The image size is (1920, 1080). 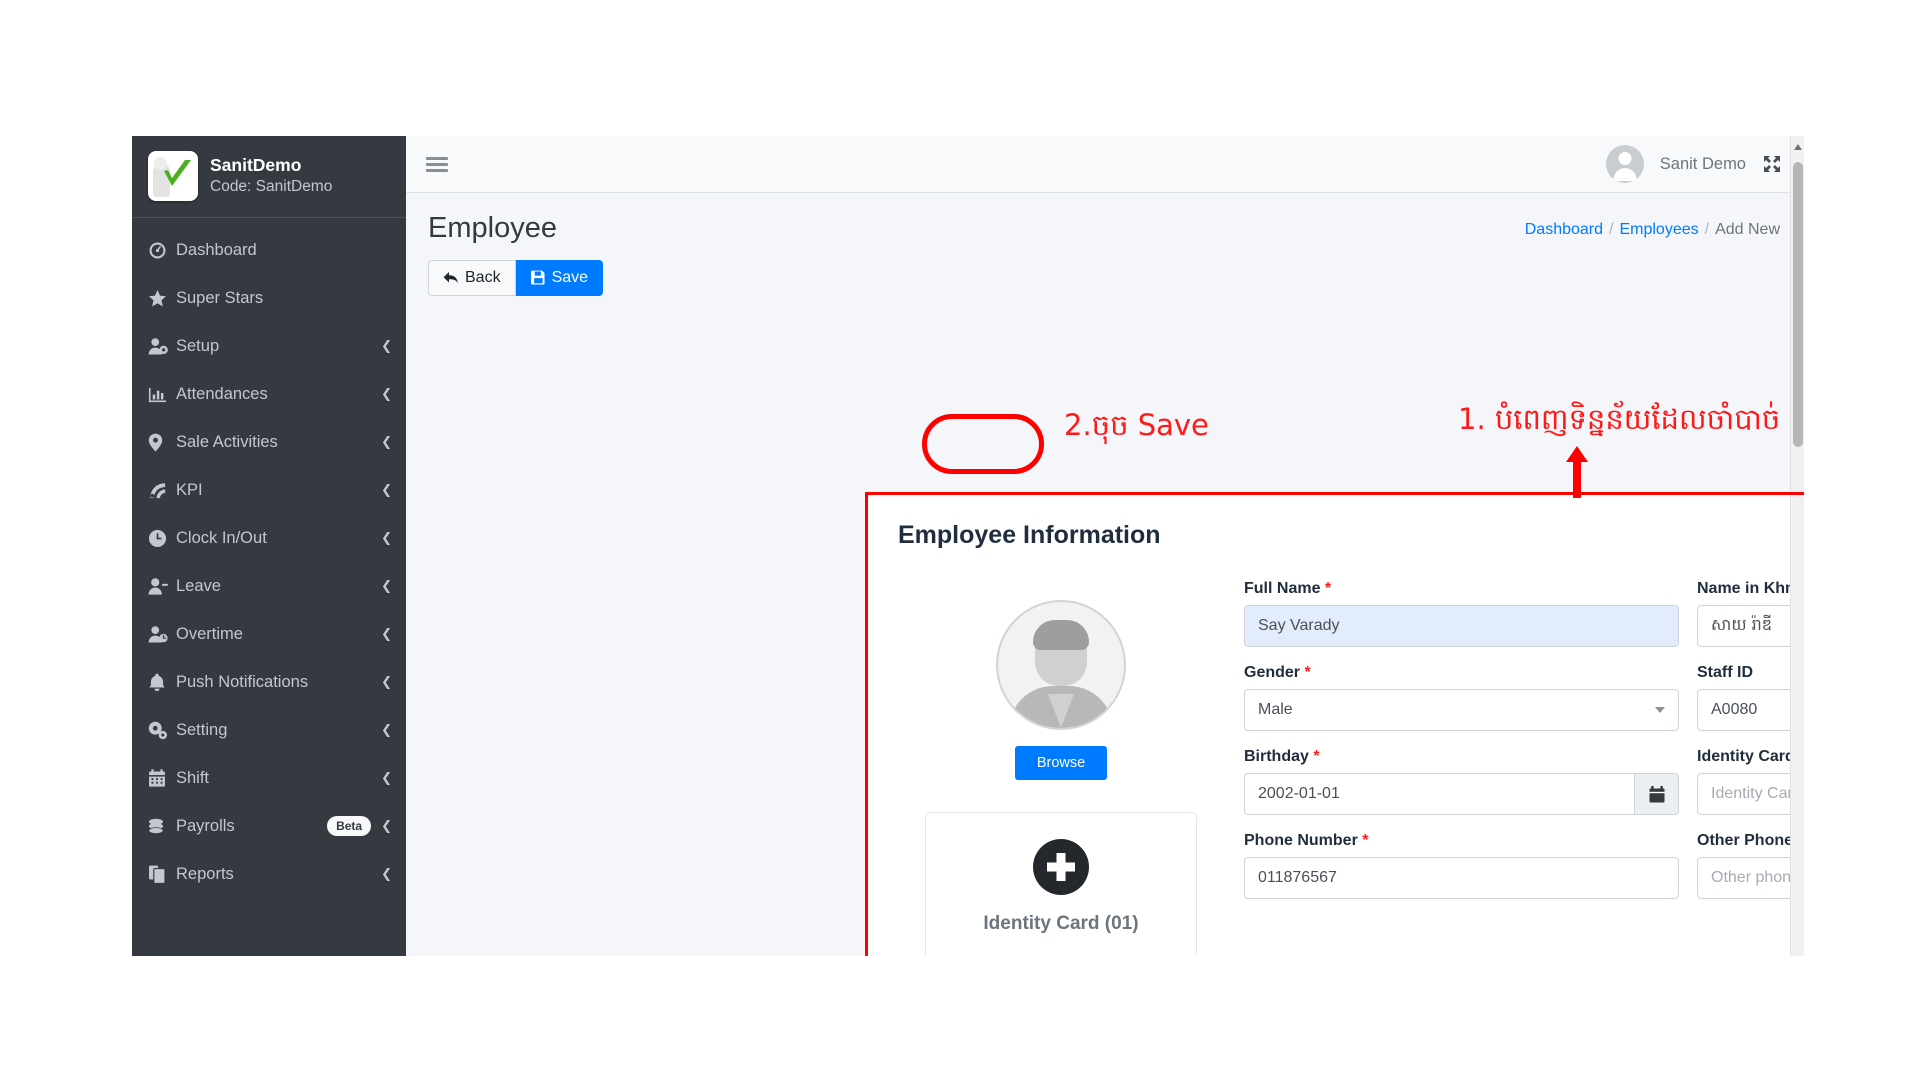 I want to click on sidebar-item-label: Dashboard, so click(x=216, y=249).